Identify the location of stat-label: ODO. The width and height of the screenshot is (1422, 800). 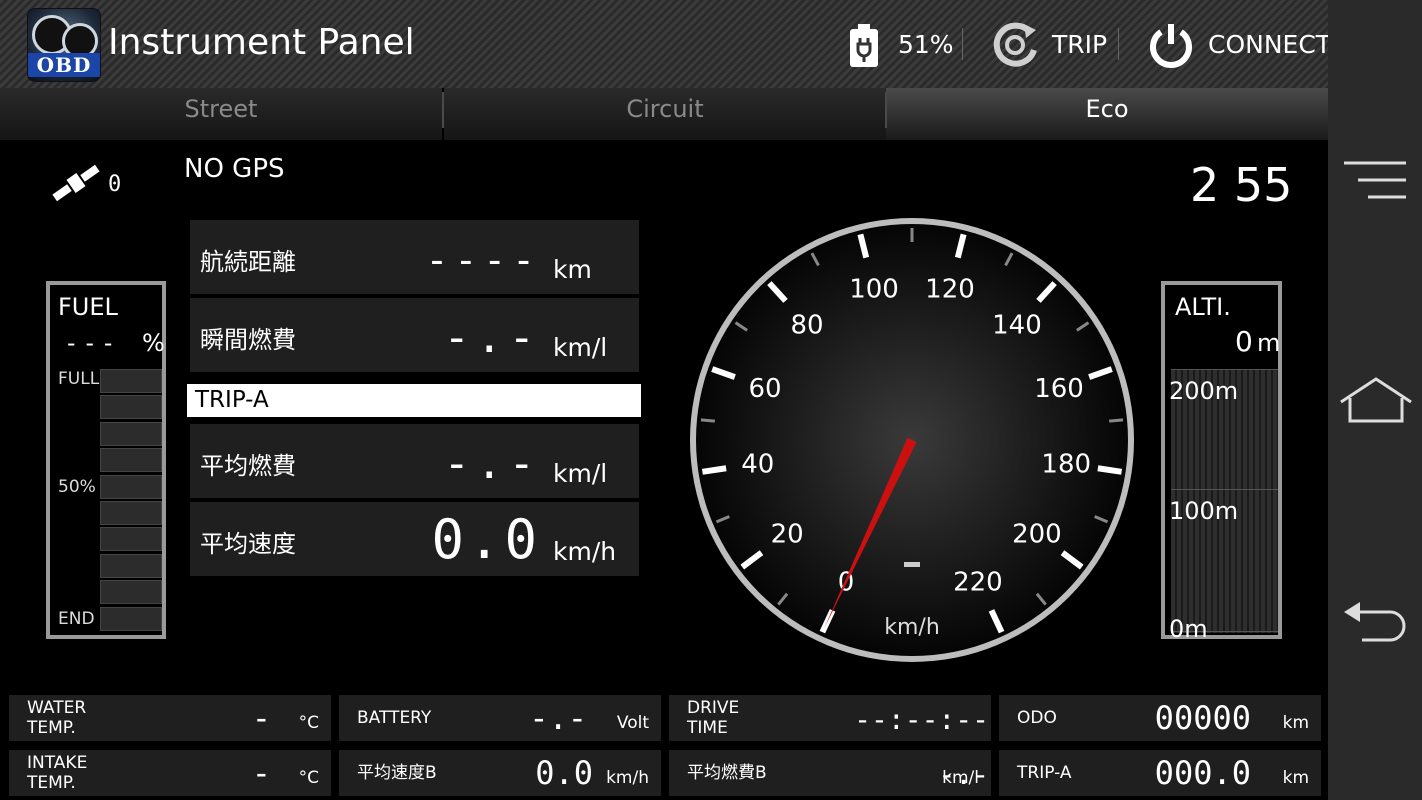
(1037, 718).